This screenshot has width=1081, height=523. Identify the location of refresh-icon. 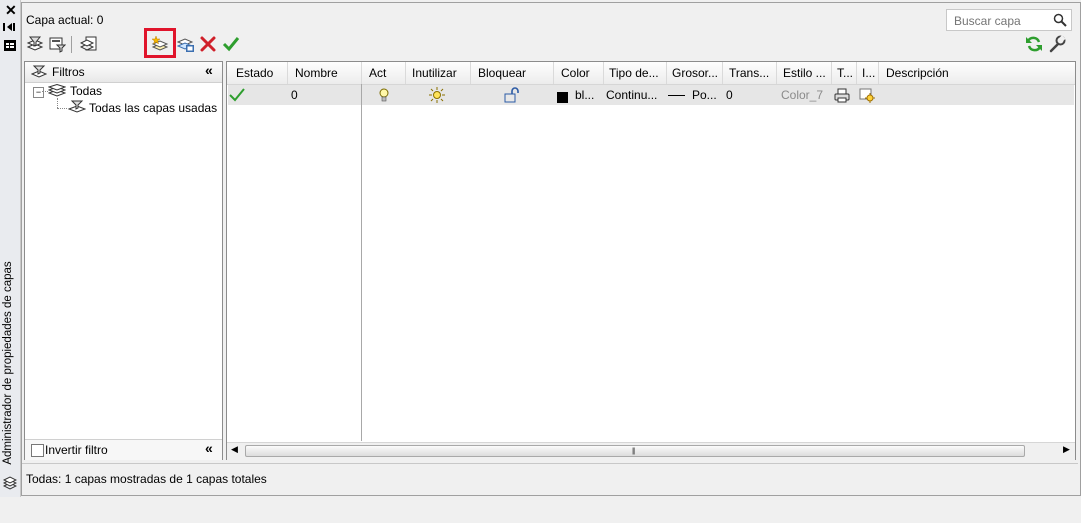
(1034, 44).